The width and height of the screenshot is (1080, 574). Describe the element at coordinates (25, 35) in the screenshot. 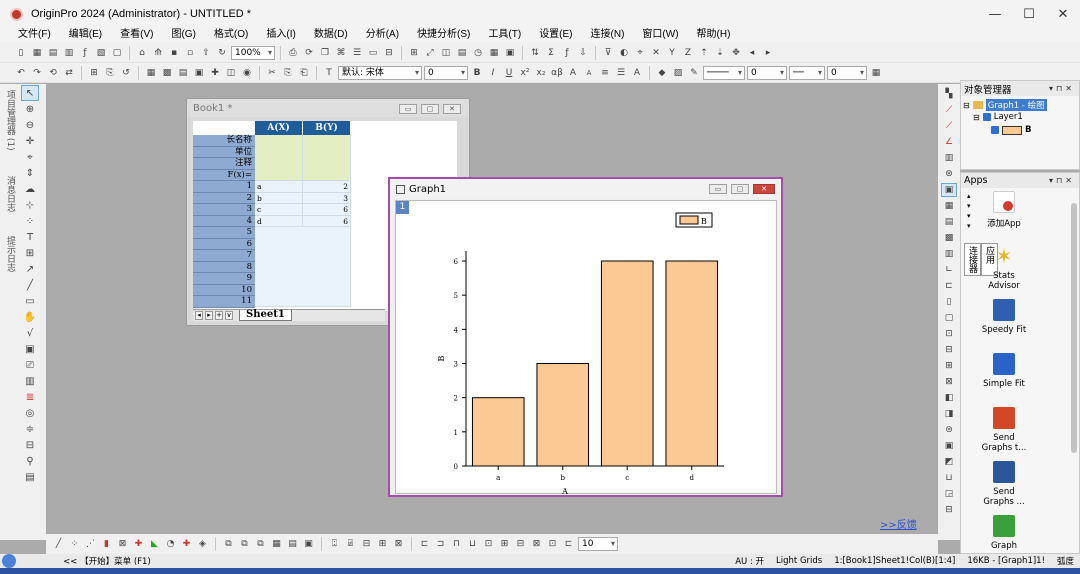

I see `menu-file: 文件(F)` at that location.